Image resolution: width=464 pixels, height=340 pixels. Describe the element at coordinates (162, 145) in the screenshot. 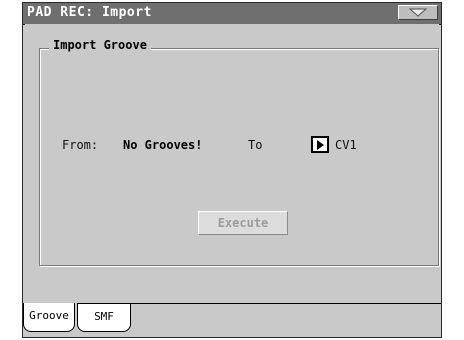

I see `from-source-value: No Grooves!` at that location.